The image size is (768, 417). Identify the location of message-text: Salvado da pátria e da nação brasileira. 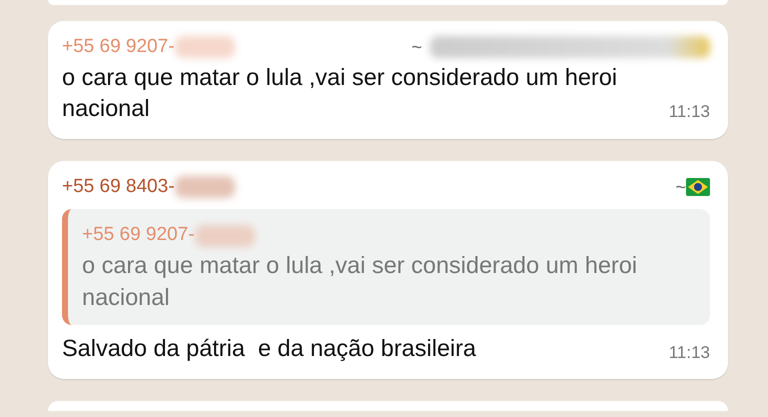
(269, 349).